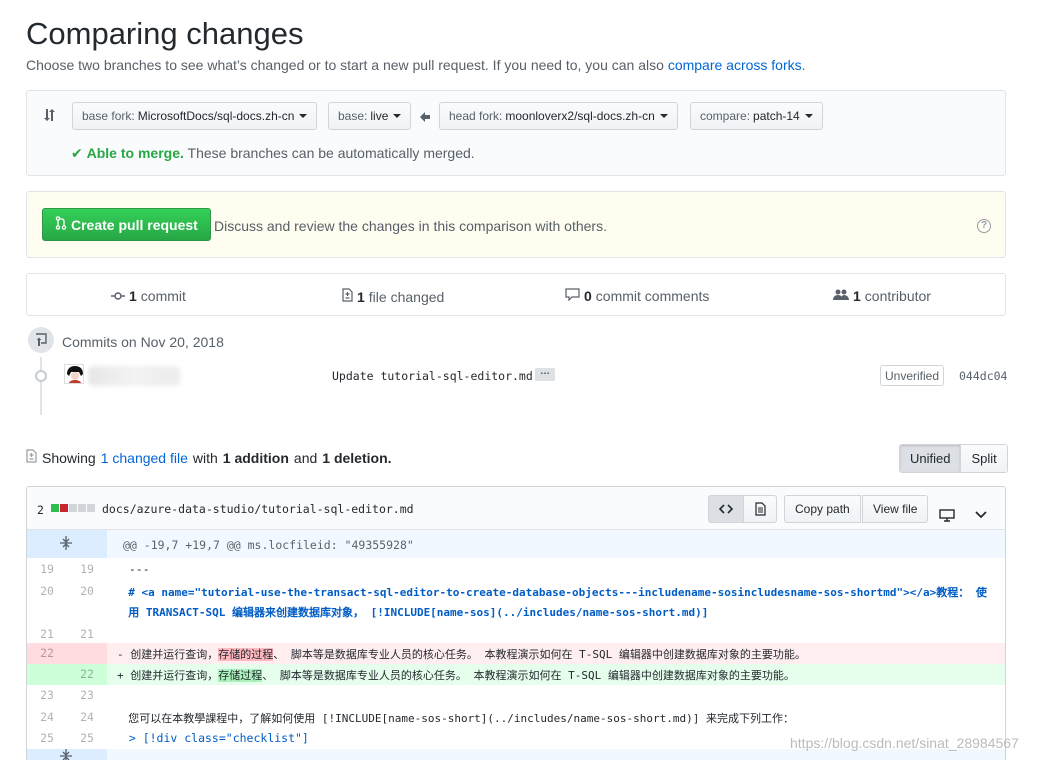  I want to click on word-addition: 存储过程, so click(240, 675).